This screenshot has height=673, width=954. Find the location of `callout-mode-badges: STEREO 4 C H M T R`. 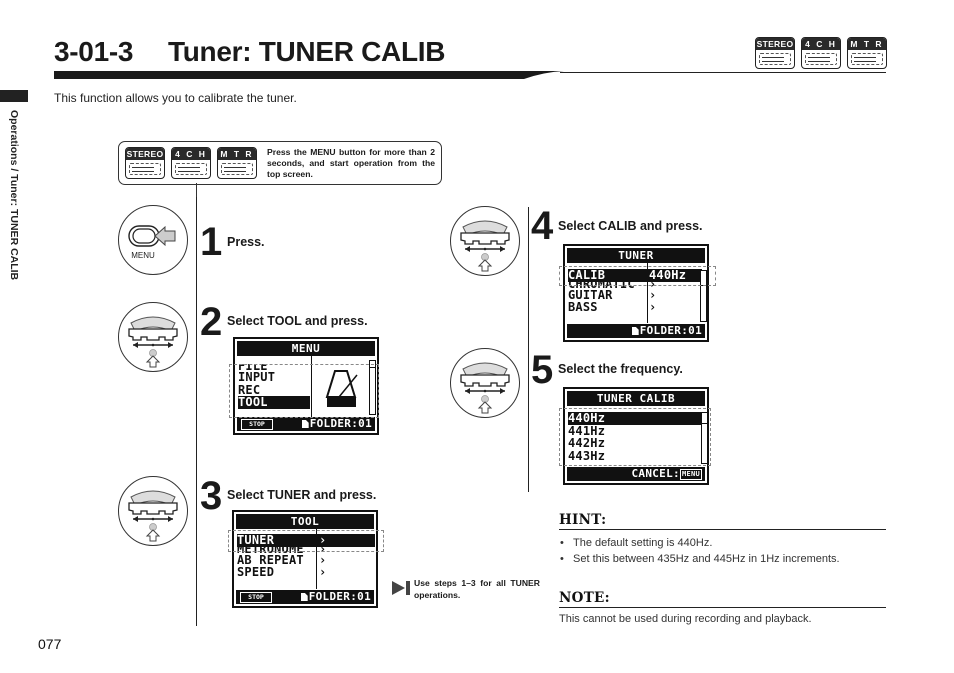

callout-mode-badges: STEREO 4 C H M T R is located at coordinates (191, 163).